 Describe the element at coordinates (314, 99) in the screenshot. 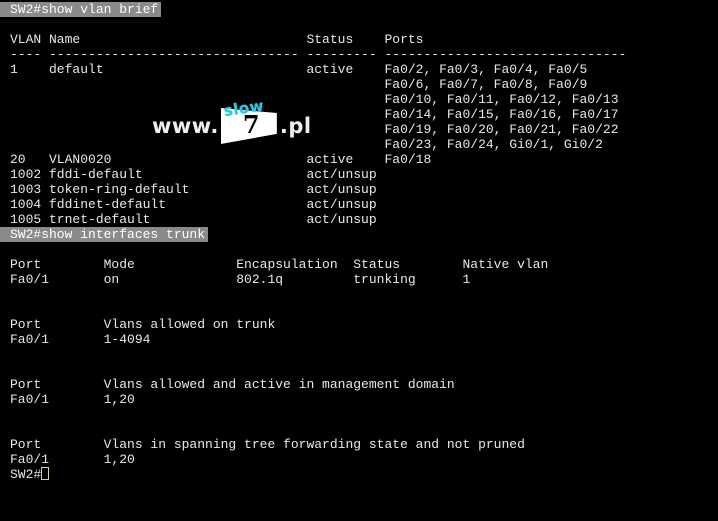

I see `vlan-table-row: Fa0/10, Fa0/11, Fa0/12, Fa0/13` at that location.